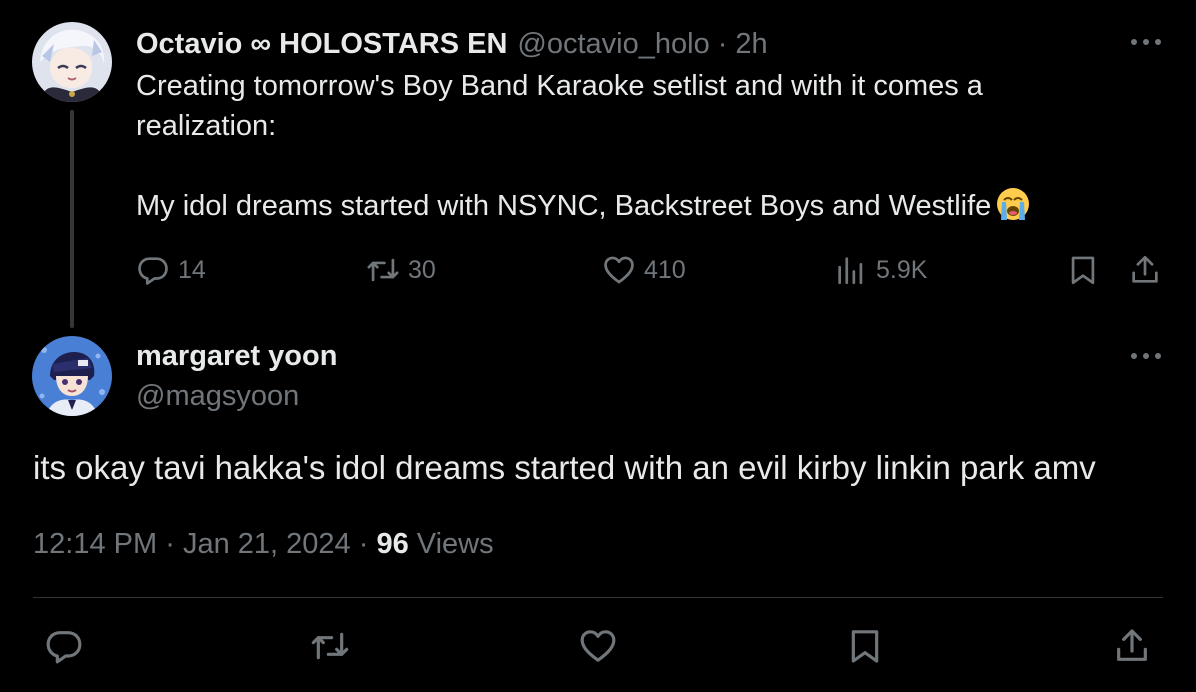  What do you see at coordinates (321, 44) in the screenshot?
I see `parent-author-name: Octavio ∞ HOLOSTARS EN` at bounding box center [321, 44].